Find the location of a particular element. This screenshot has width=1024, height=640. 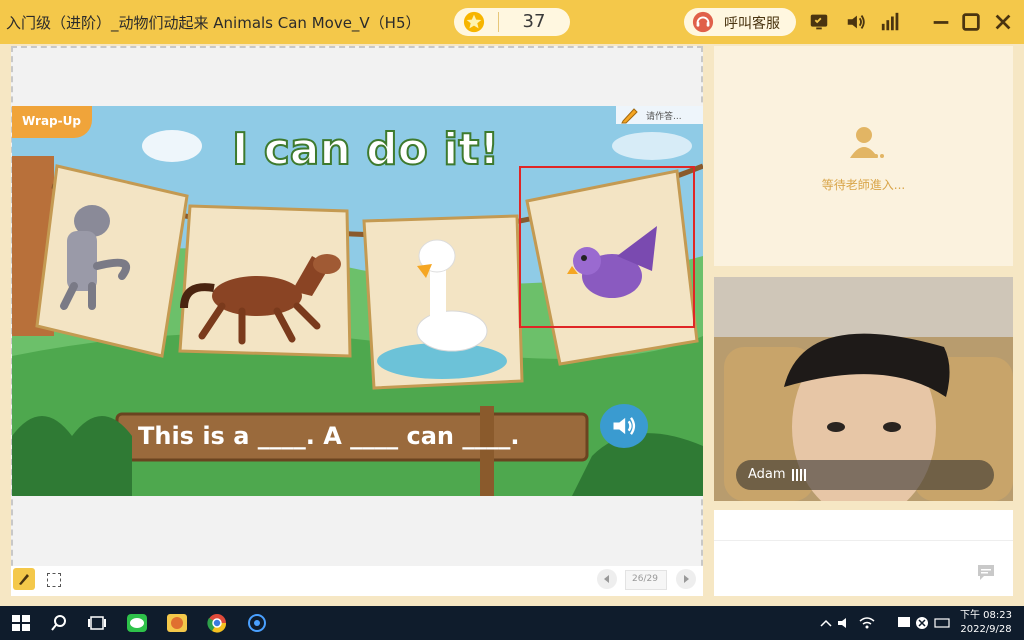

chat-divider is located at coordinates (863, 540).